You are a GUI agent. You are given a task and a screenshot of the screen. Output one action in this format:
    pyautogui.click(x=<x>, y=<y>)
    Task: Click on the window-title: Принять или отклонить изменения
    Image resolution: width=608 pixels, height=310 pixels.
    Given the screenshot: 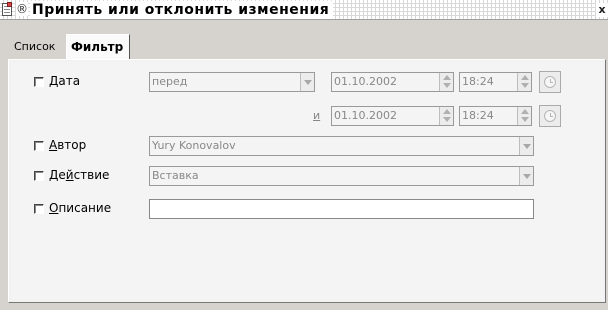 What is the action you would take?
    pyautogui.click(x=182, y=10)
    